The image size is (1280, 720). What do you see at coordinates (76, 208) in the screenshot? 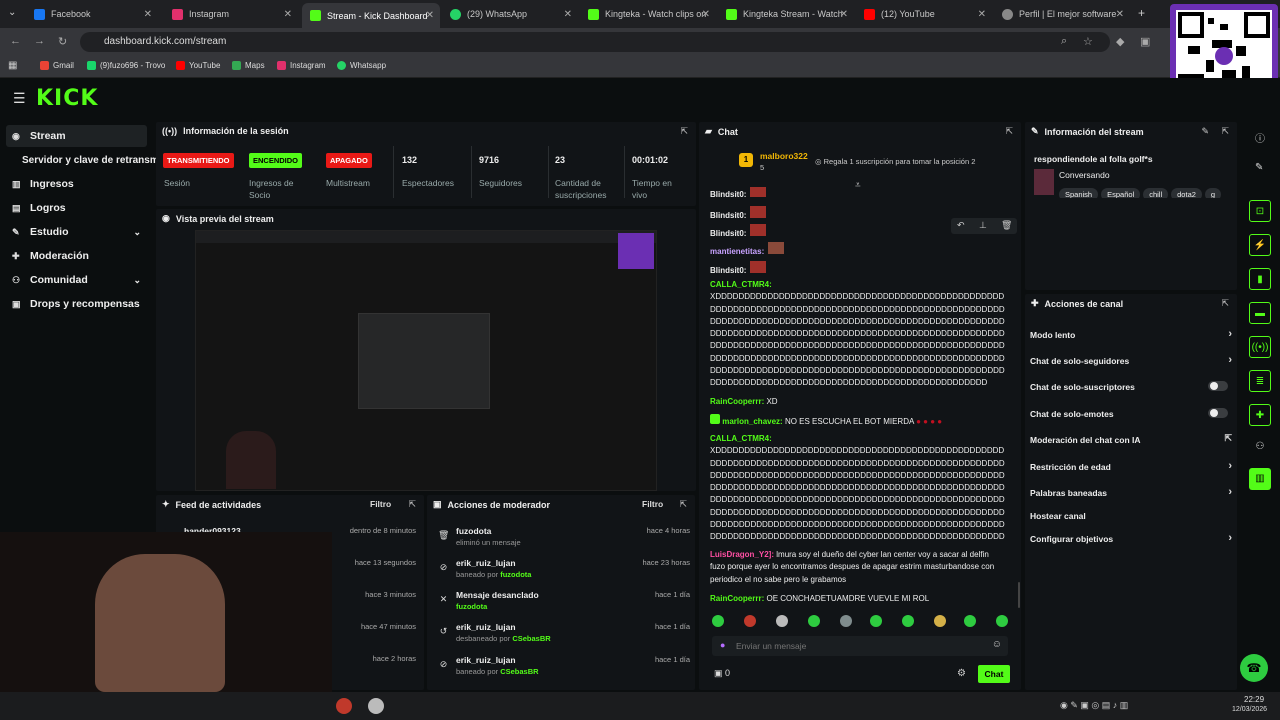
I see `sidebar-item-logros: ▤ Logros` at bounding box center [76, 208].